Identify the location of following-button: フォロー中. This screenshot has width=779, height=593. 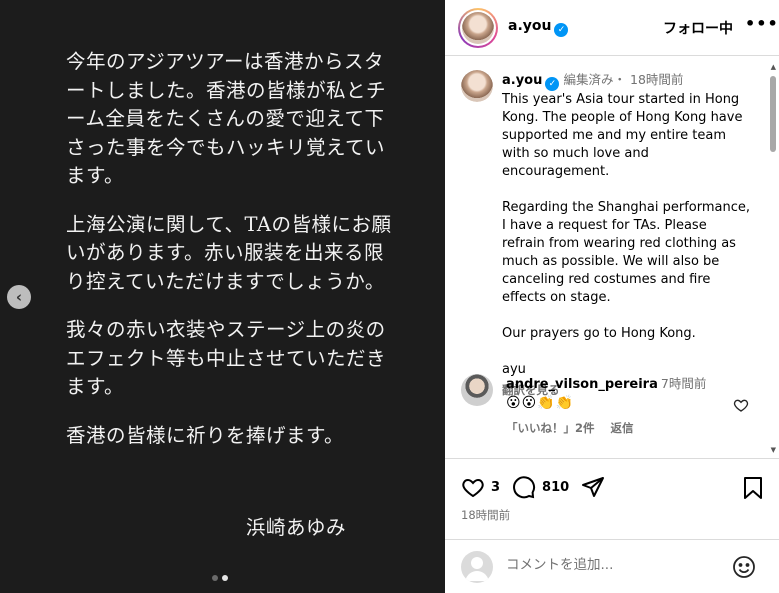
(698, 28).